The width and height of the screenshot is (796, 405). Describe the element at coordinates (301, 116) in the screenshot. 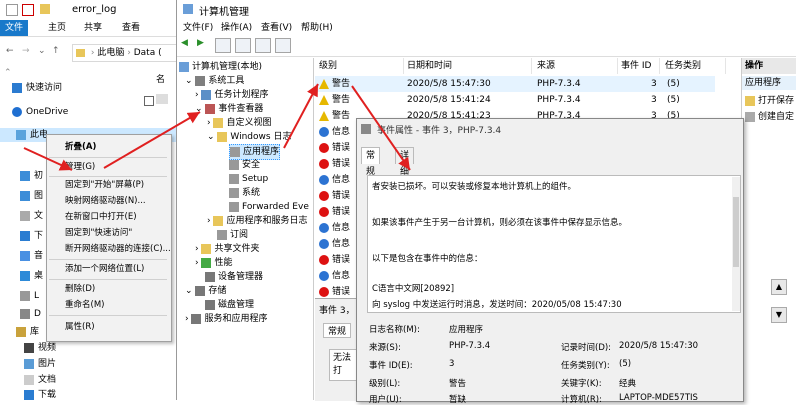

I see `arrow-to-warning` at that location.